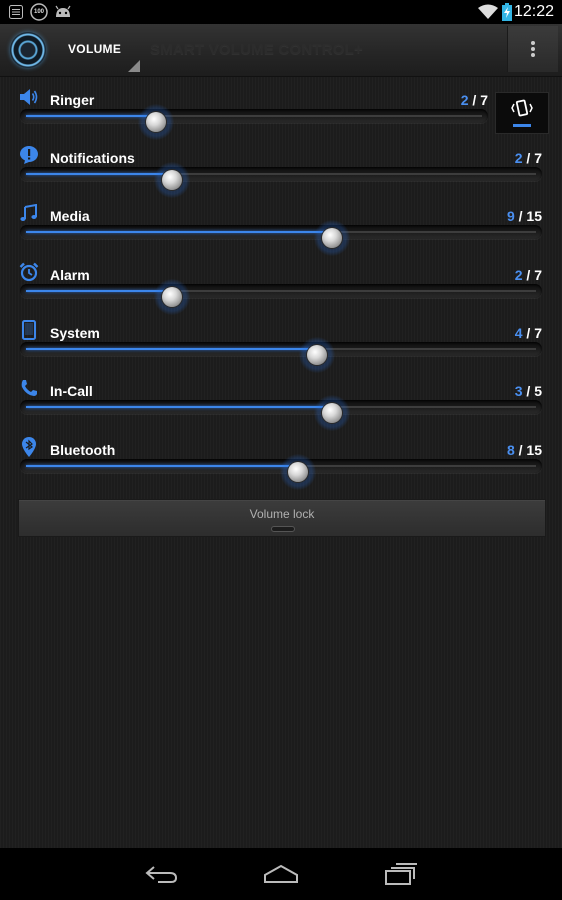 The height and width of the screenshot is (900, 562). I want to click on stream-value: 8 / 15, so click(524, 450).